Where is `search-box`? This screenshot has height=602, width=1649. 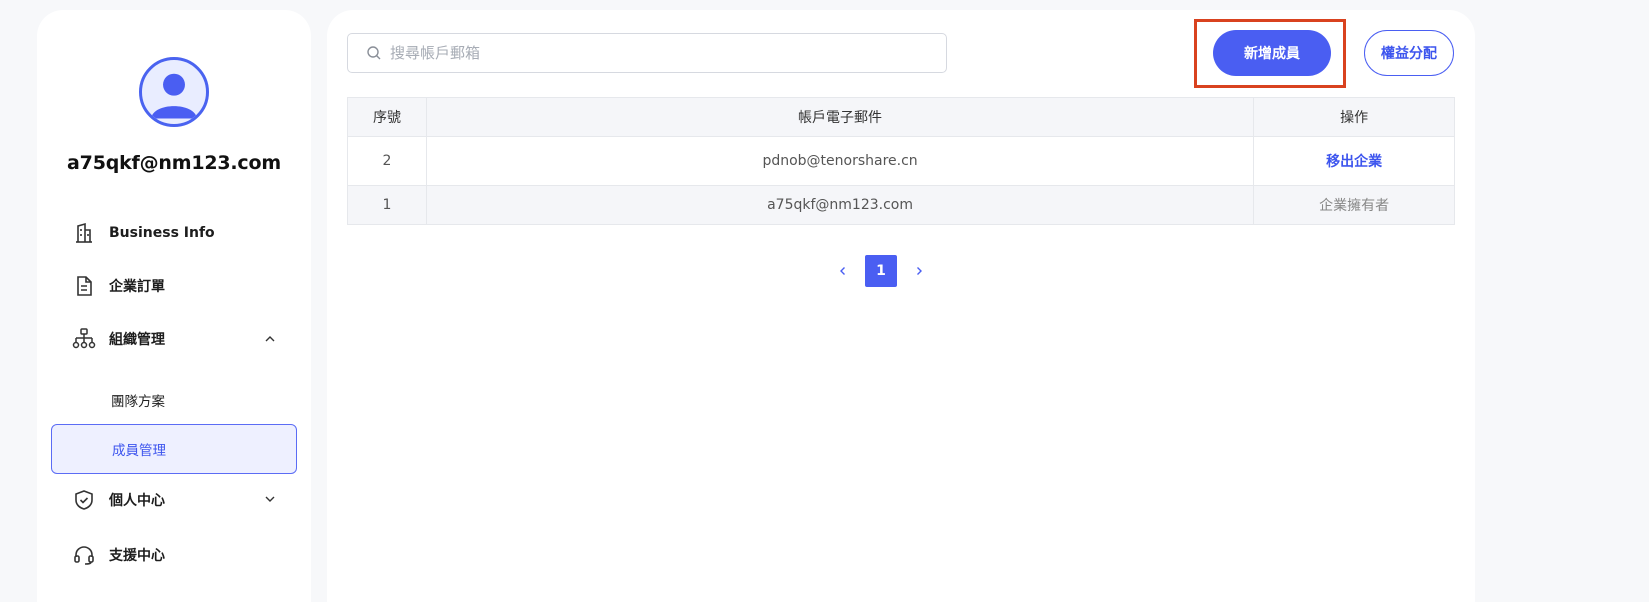
search-box is located at coordinates (647, 53).